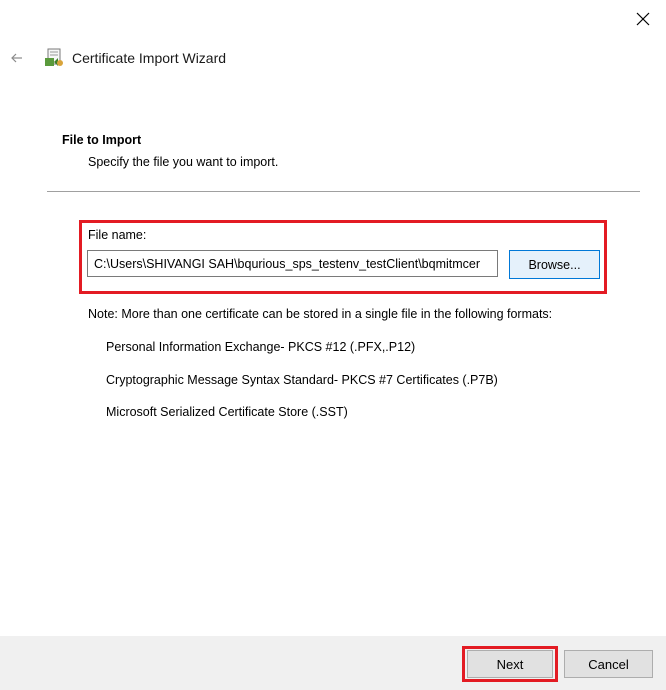  What do you see at coordinates (510, 664) in the screenshot?
I see `next-button: Next` at bounding box center [510, 664].